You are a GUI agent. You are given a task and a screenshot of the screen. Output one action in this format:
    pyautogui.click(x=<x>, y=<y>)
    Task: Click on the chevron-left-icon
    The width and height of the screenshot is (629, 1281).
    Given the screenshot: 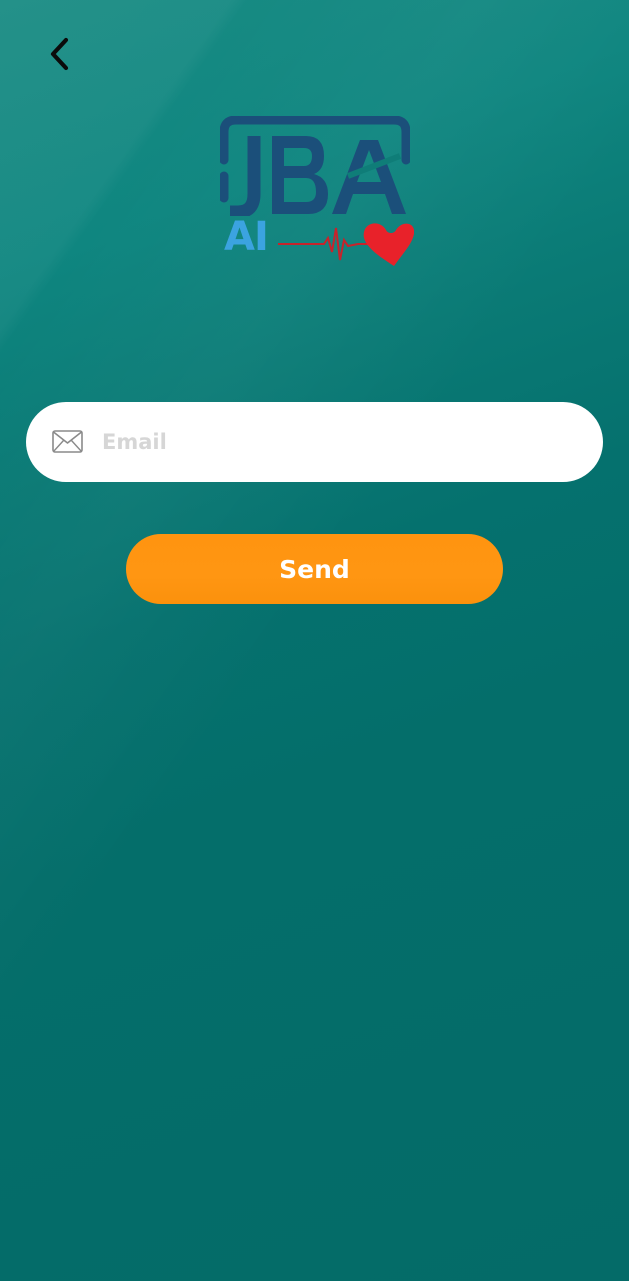 What is the action you would take?
    pyautogui.click(x=59, y=54)
    